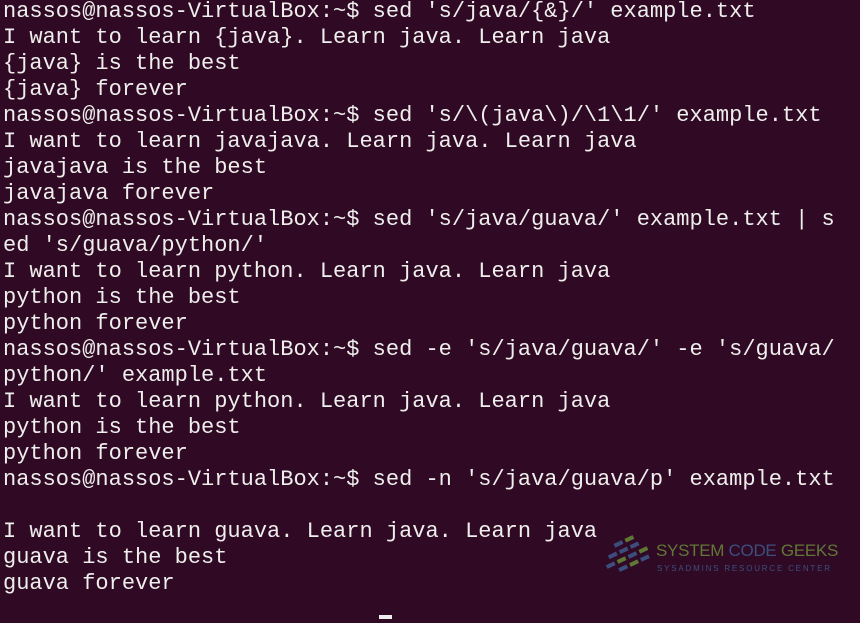 Image resolution: width=860 pixels, height=623 pixels. I want to click on logo-mark-icon, so click(627, 553).